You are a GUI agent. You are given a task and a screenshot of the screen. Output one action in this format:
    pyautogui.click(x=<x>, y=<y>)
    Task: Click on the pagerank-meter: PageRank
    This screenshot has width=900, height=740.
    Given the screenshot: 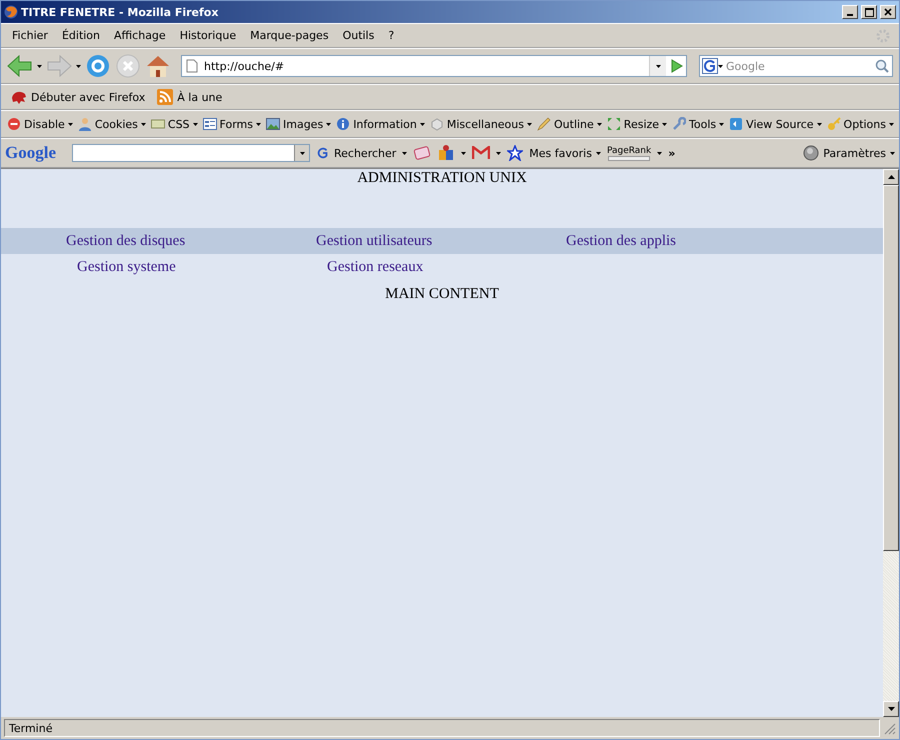 What is the action you would take?
    pyautogui.click(x=629, y=153)
    